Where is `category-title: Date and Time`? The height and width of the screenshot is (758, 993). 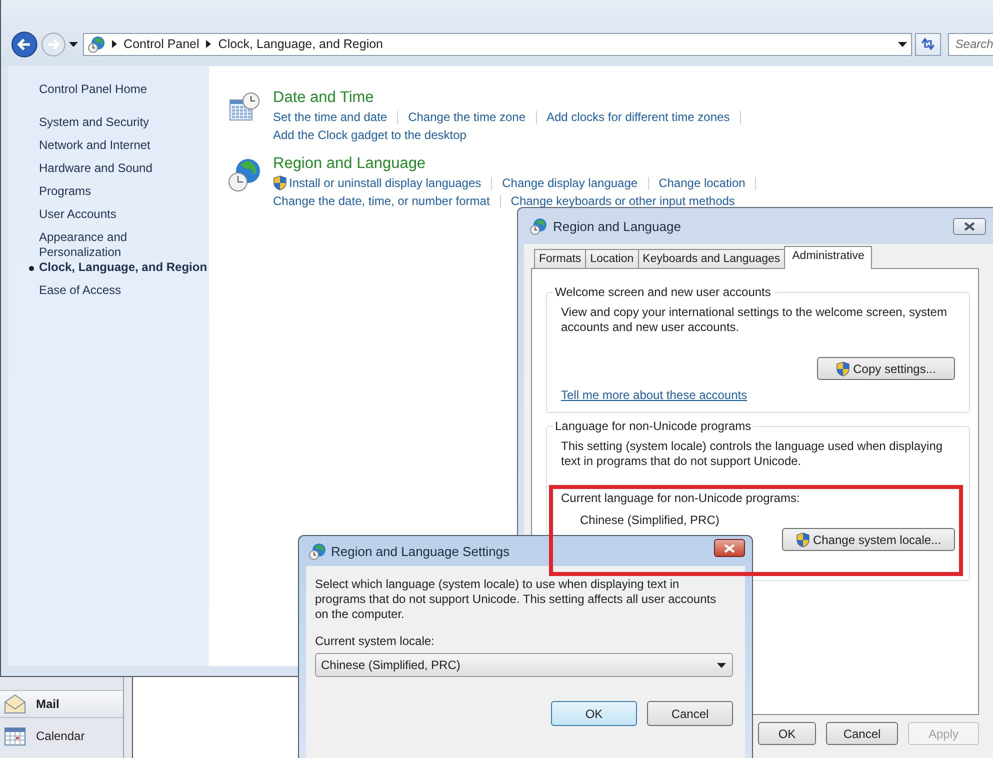 category-title: Date and Time is located at coordinates (512, 98).